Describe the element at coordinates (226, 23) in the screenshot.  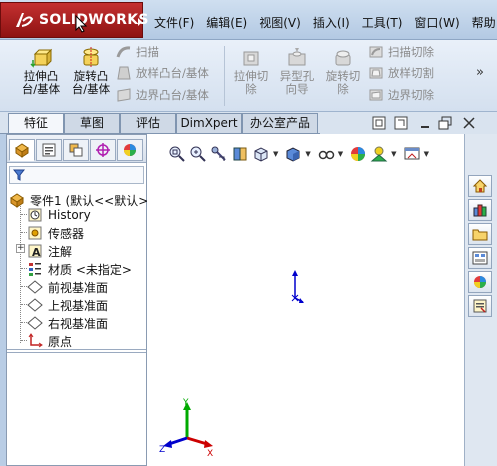
I see `menu-edit: 编辑(E)` at that location.